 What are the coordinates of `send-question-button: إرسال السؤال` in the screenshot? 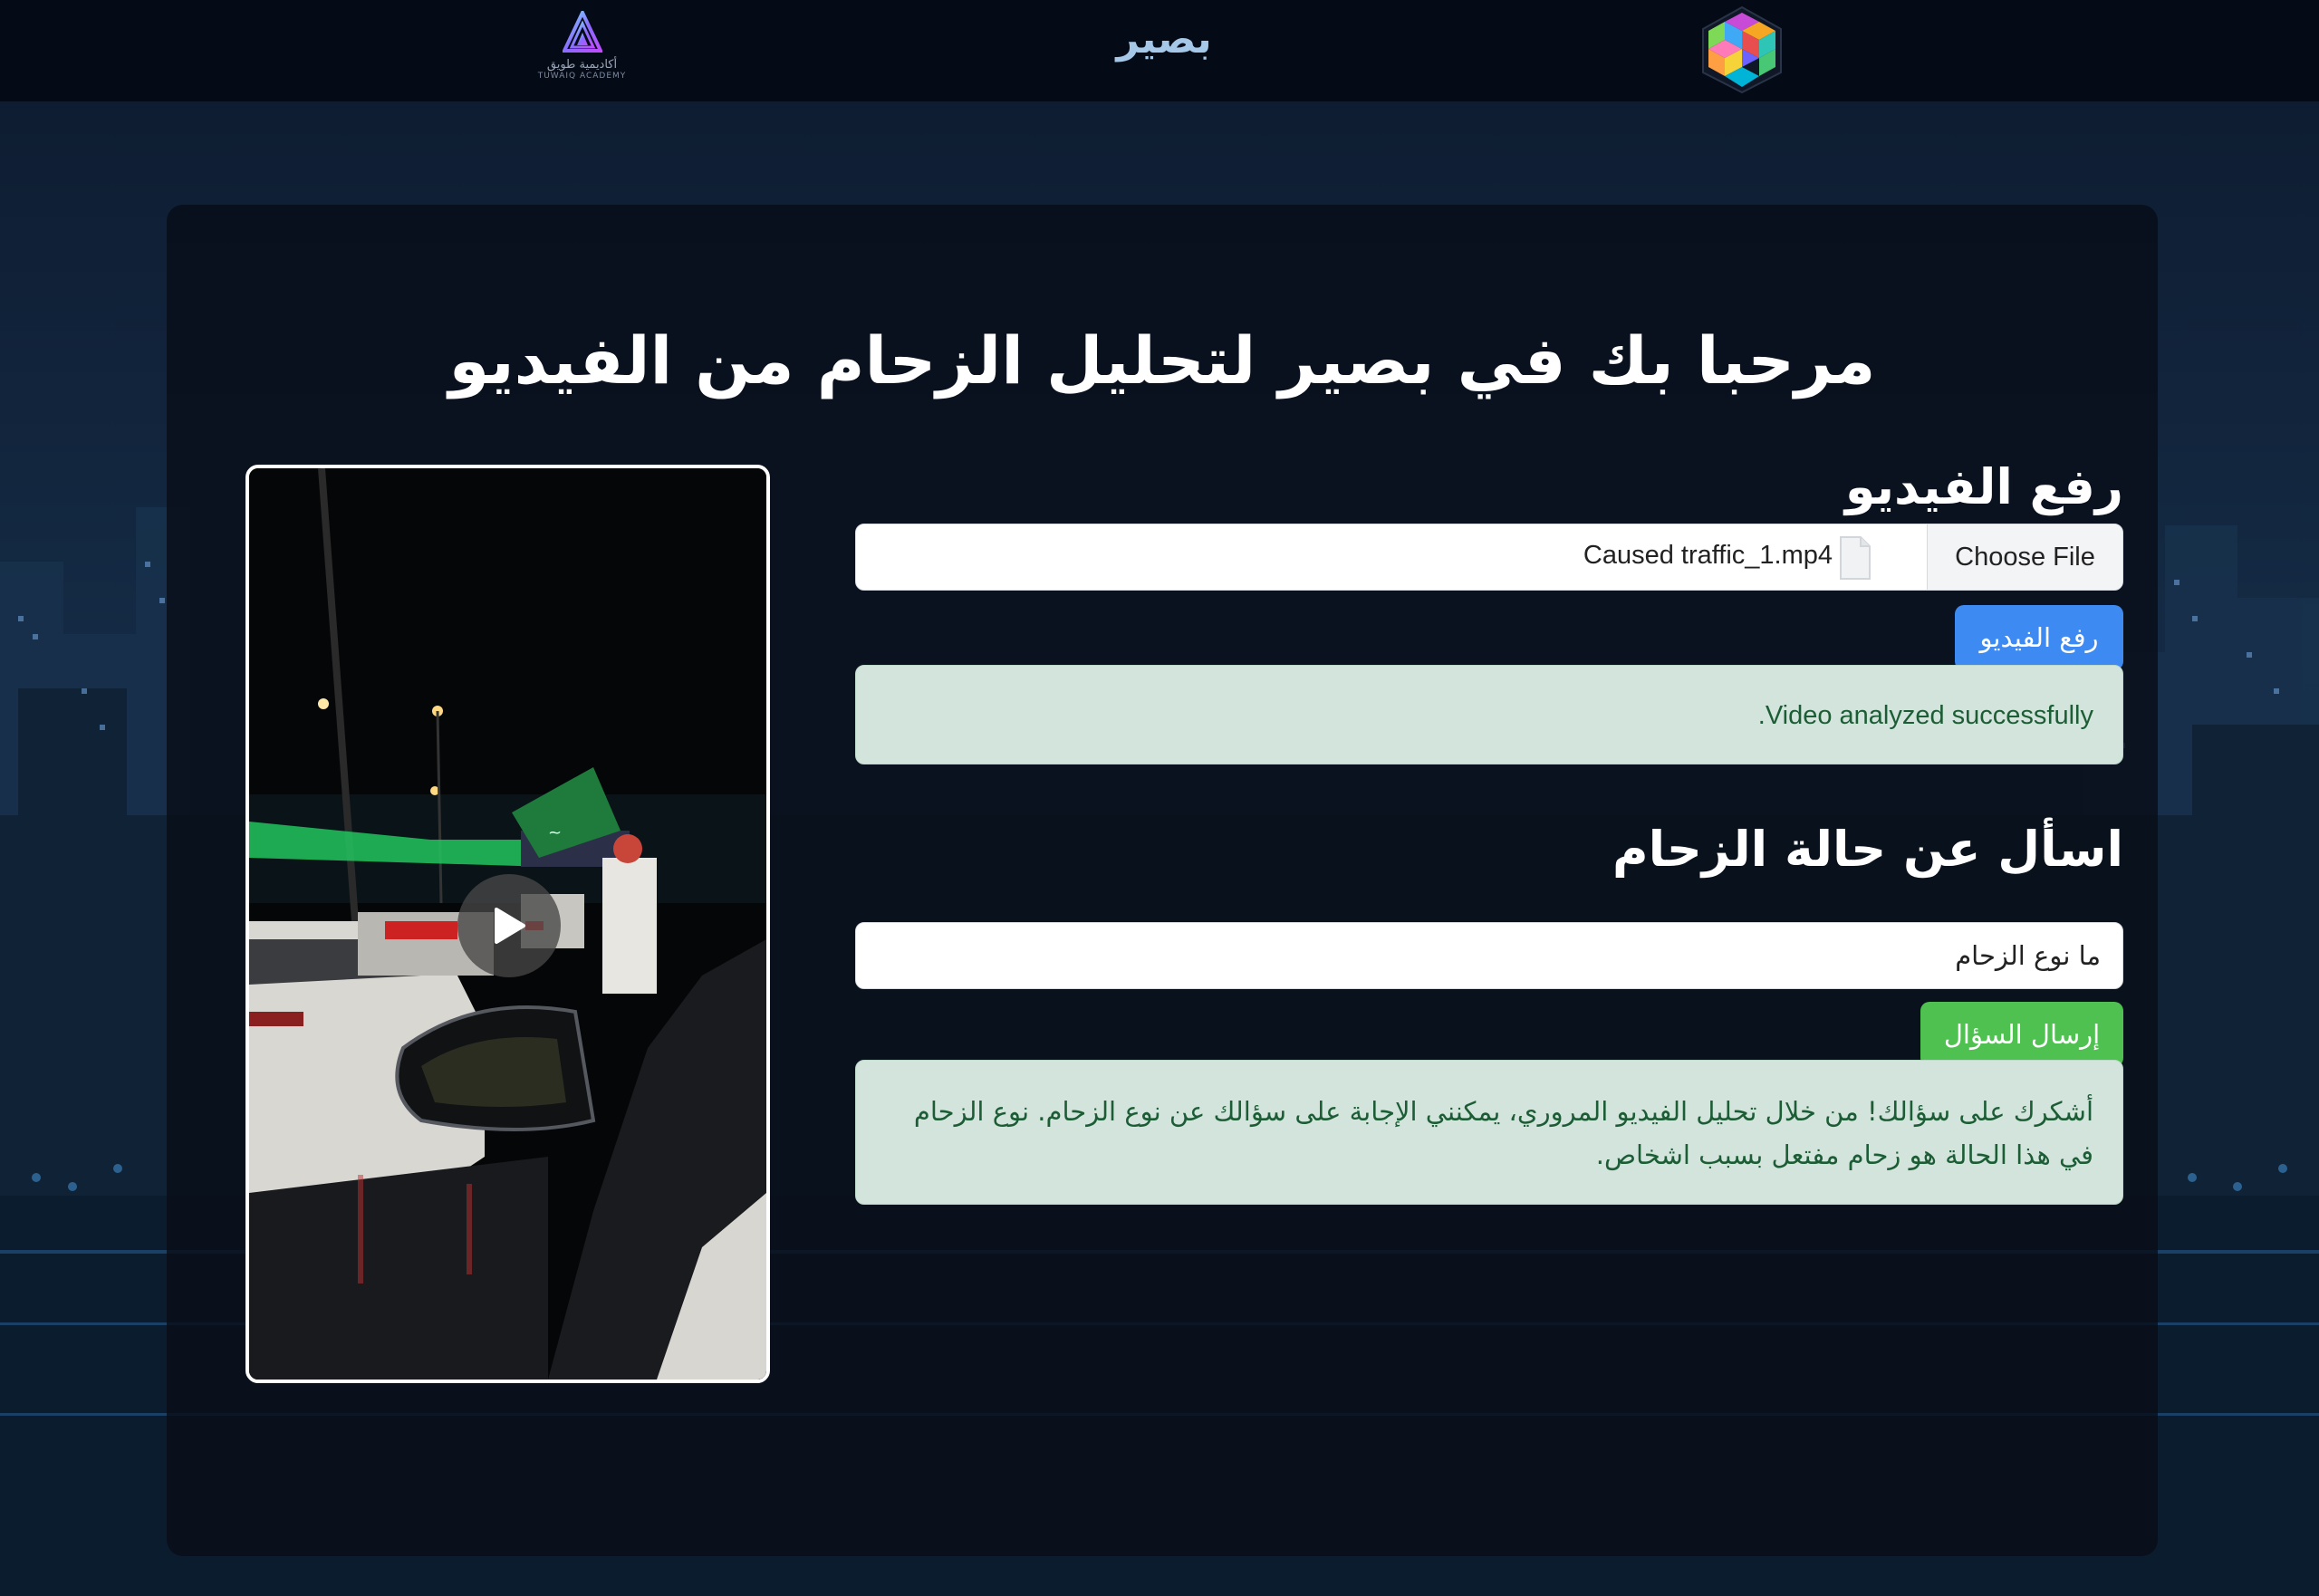 It's located at (2021, 1034).